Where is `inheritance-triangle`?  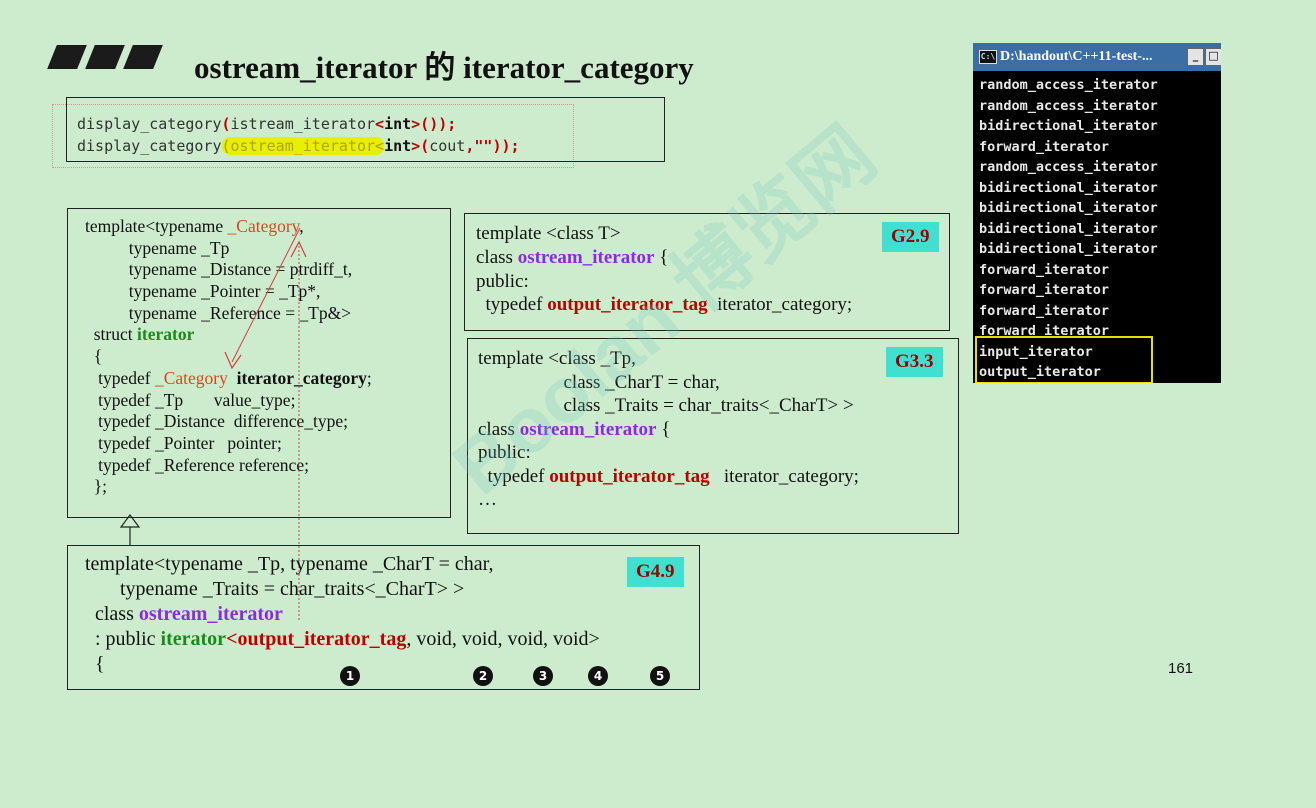
inheritance-triangle is located at coordinates (130, 521).